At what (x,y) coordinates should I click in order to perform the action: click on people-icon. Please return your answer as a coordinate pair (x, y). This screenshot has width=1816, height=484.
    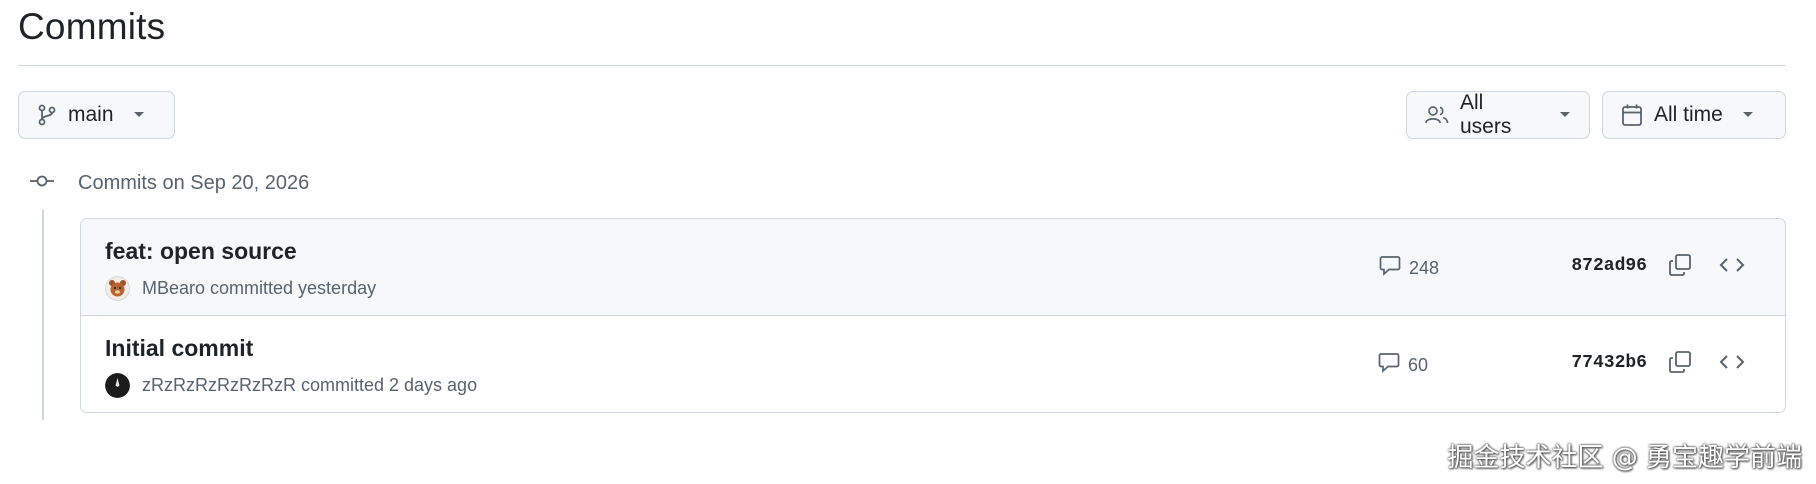
    Looking at the image, I should click on (1437, 115).